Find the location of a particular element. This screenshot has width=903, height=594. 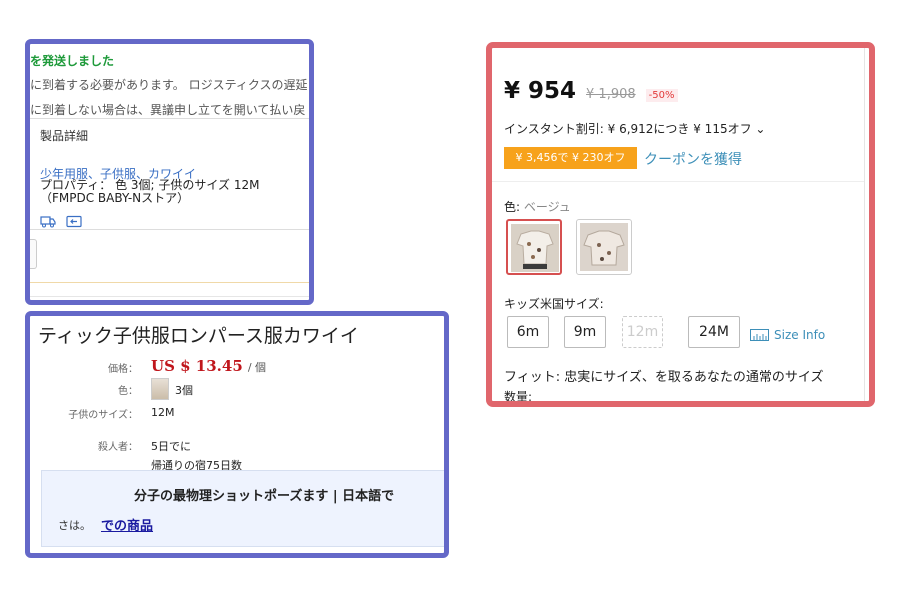

price-row: US $ 13.45 / 個 is located at coordinates (208, 365).